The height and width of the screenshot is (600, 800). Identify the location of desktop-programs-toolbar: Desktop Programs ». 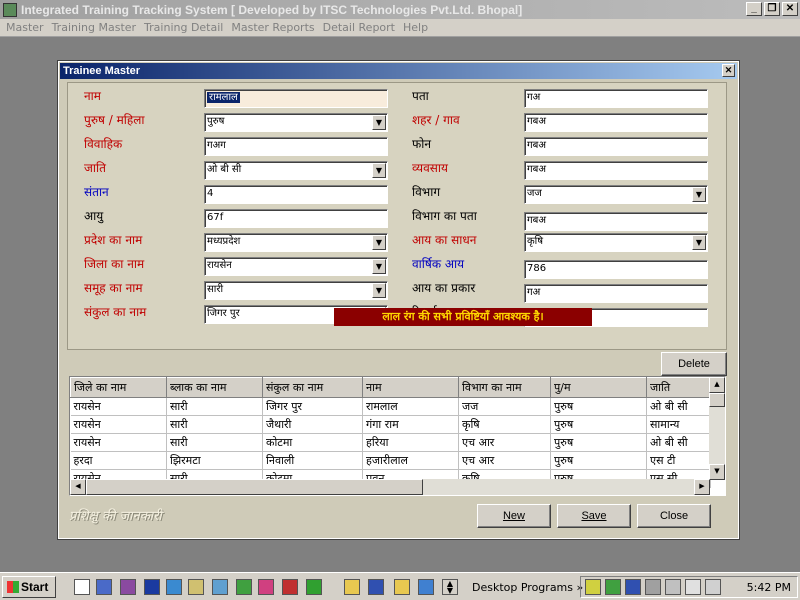
(527, 587).